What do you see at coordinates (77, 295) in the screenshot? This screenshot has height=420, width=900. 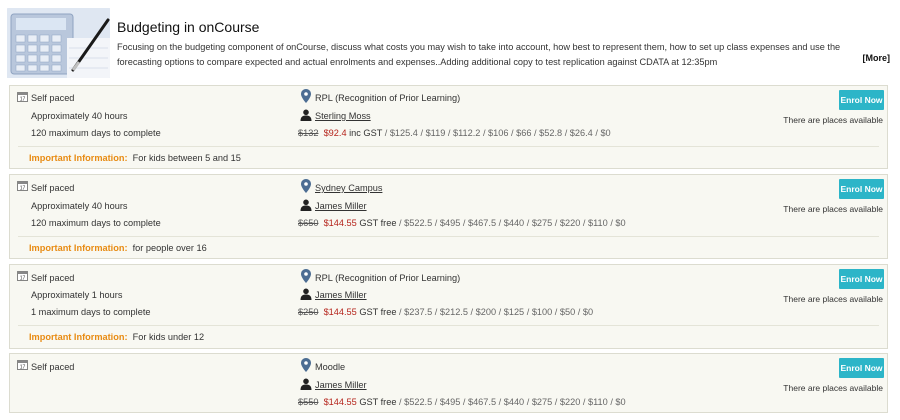 I see `class-duration: Approximately 1 hours` at bounding box center [77, 295].